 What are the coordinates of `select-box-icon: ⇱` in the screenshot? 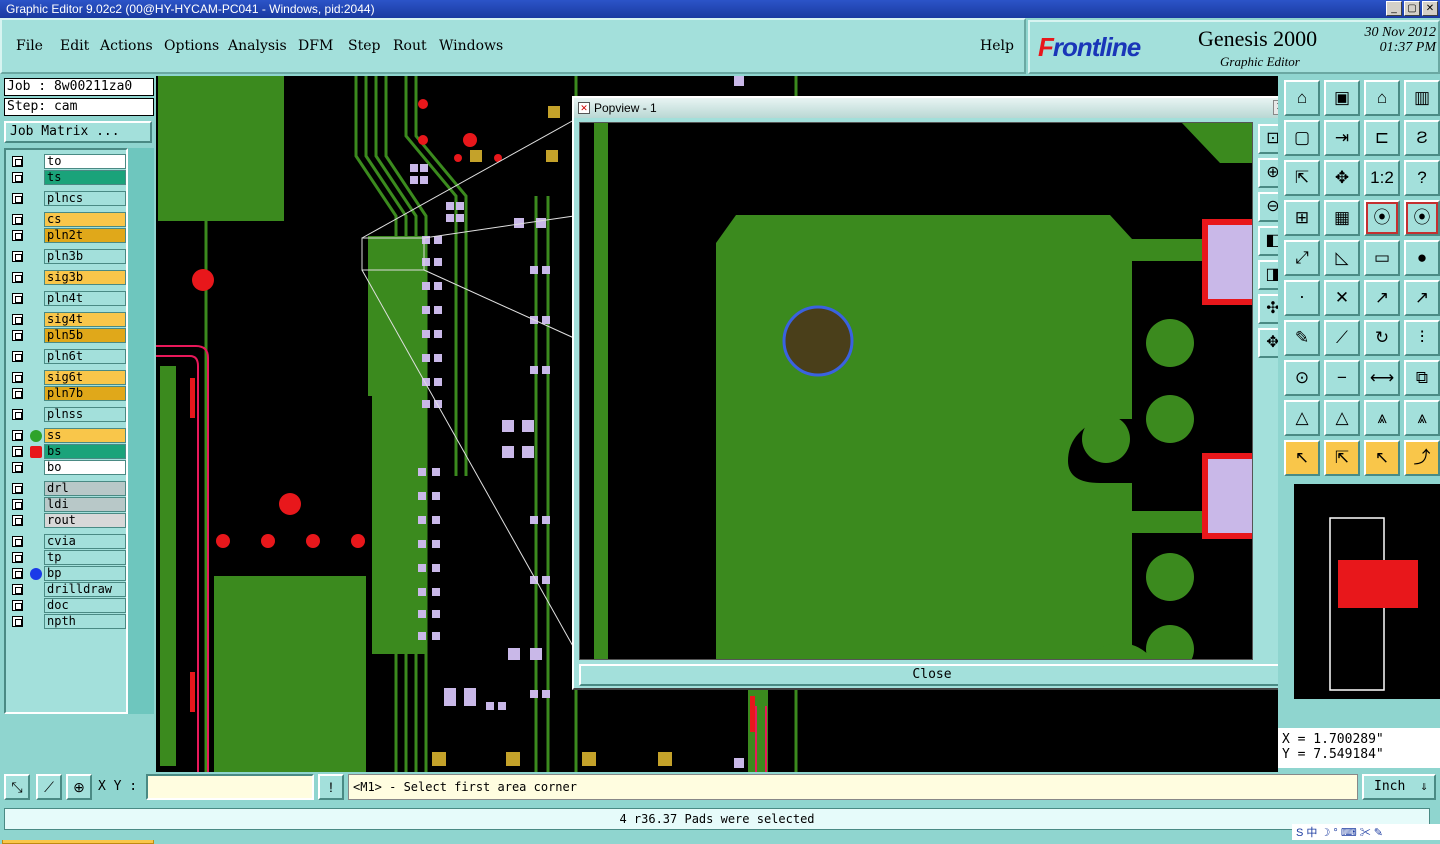 It's located at (1342, 458).